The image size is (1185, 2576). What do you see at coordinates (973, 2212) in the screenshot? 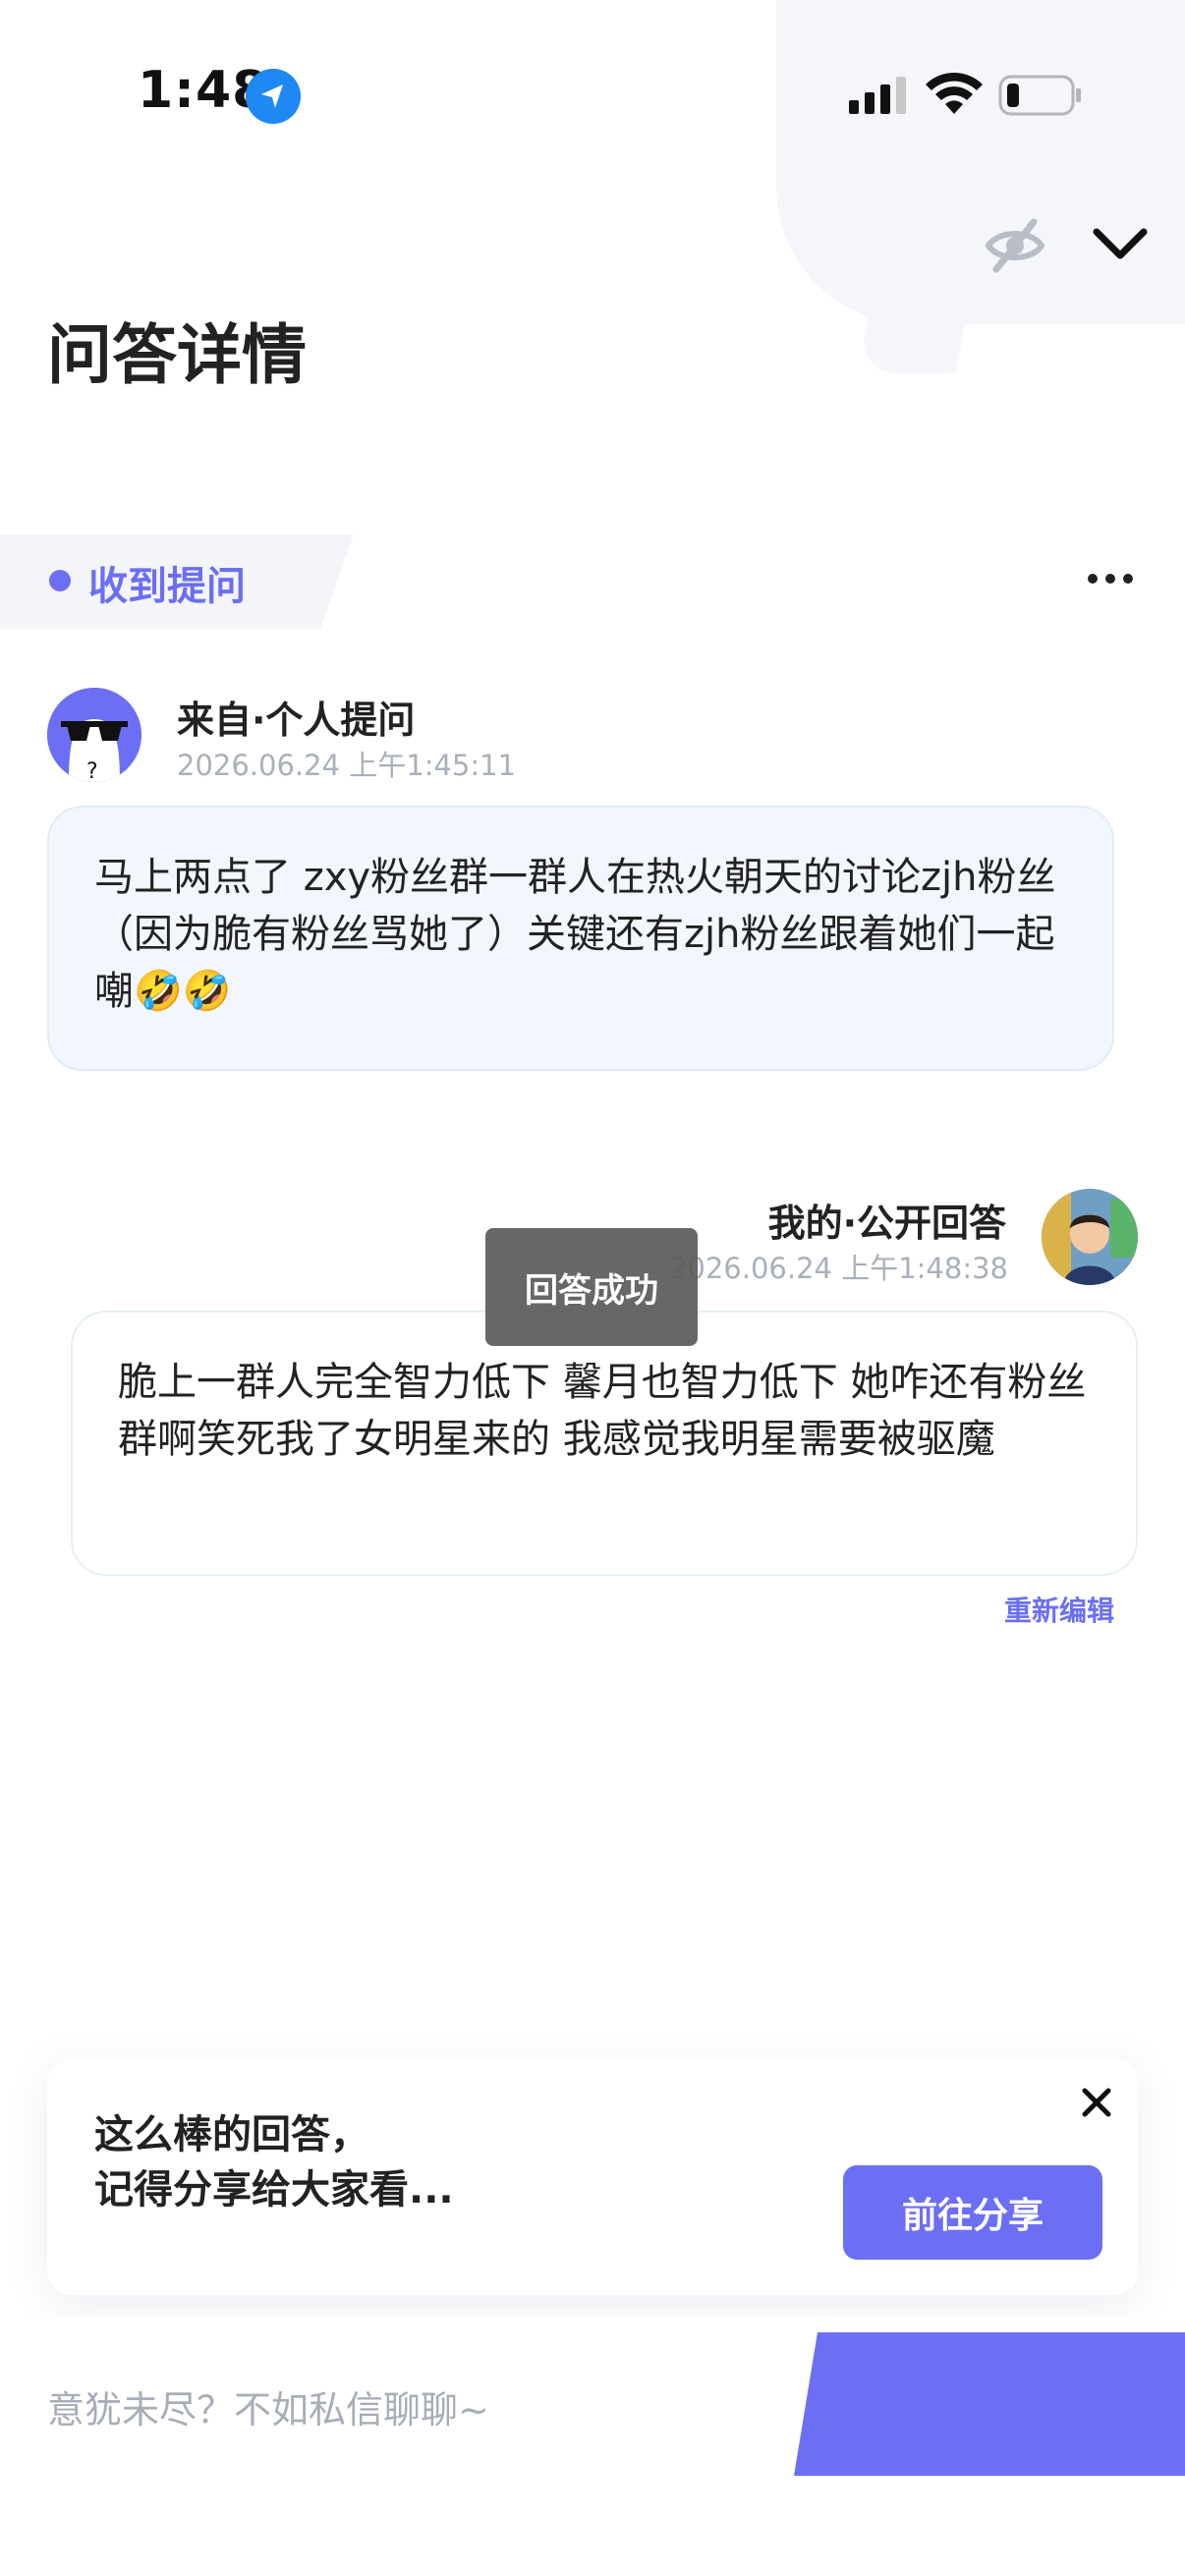
I see `share-button: 前往分享` at bounding box center [973, 2212].